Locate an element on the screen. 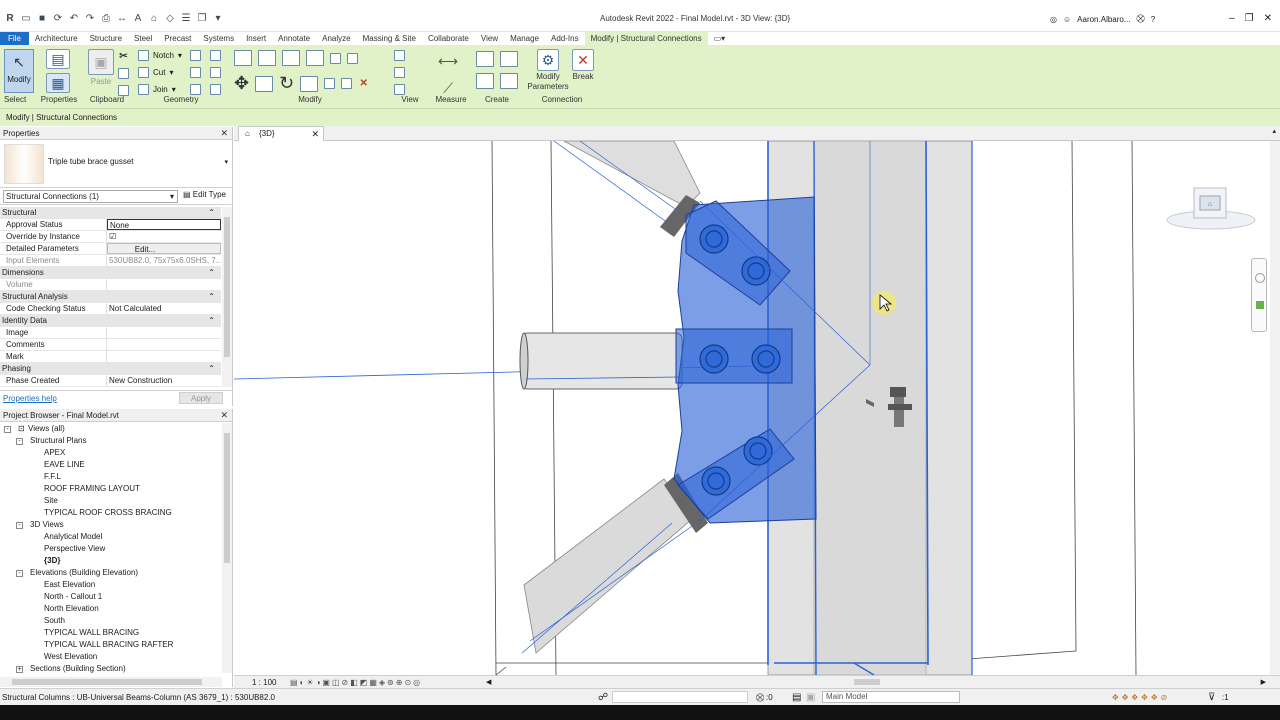 The width and height of the screenshot is (1280, 720). restore-icon: ❐ is located at coordinates (1249, 18).